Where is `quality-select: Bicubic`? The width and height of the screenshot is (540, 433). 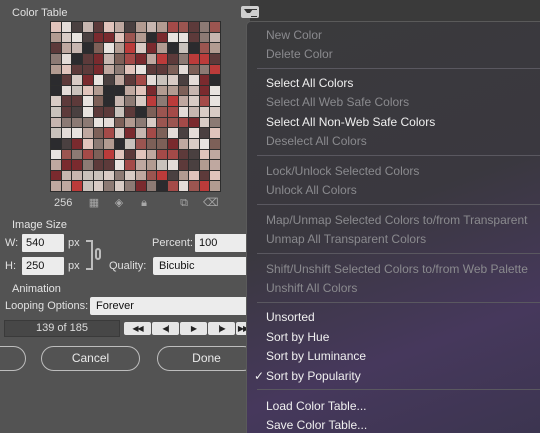 quality-select: Bicubic is located at coordinates (201, 266).